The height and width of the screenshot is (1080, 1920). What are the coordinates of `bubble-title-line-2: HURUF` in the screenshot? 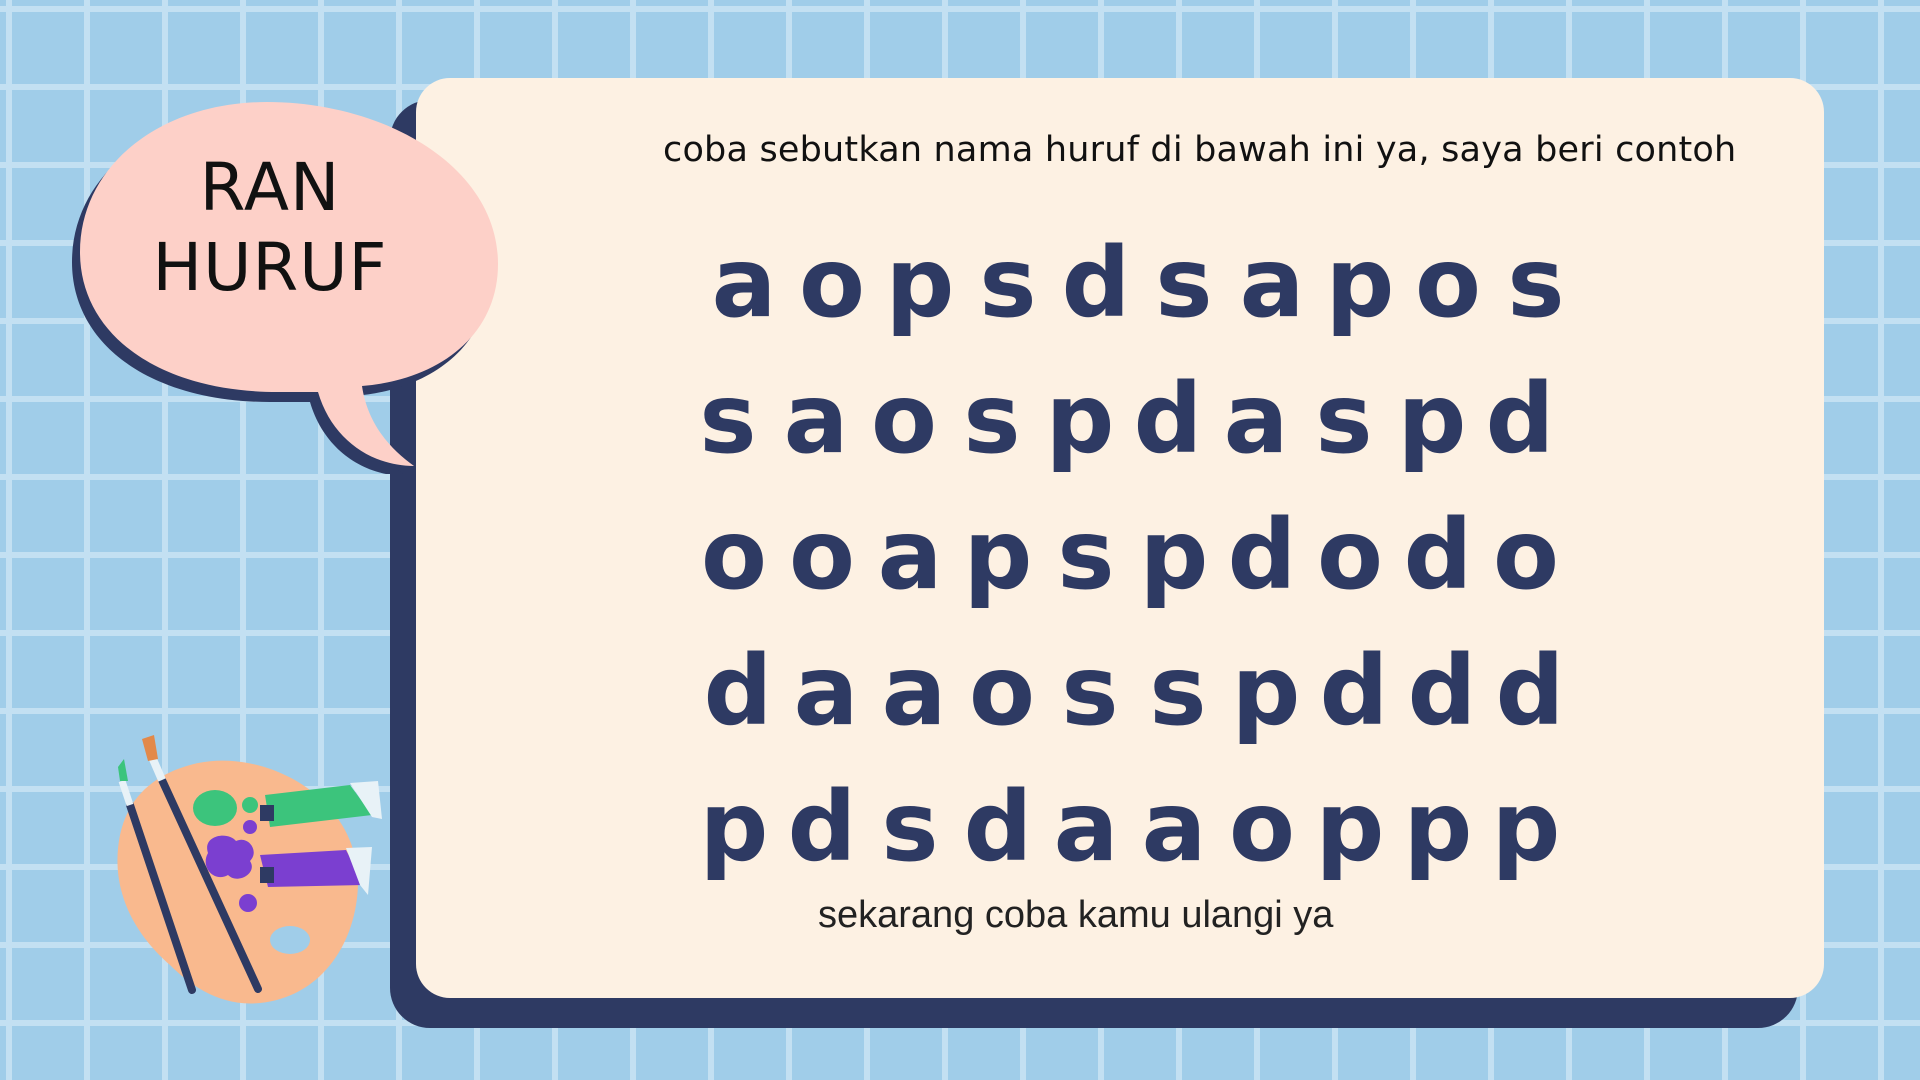 It's located at (270, 267).